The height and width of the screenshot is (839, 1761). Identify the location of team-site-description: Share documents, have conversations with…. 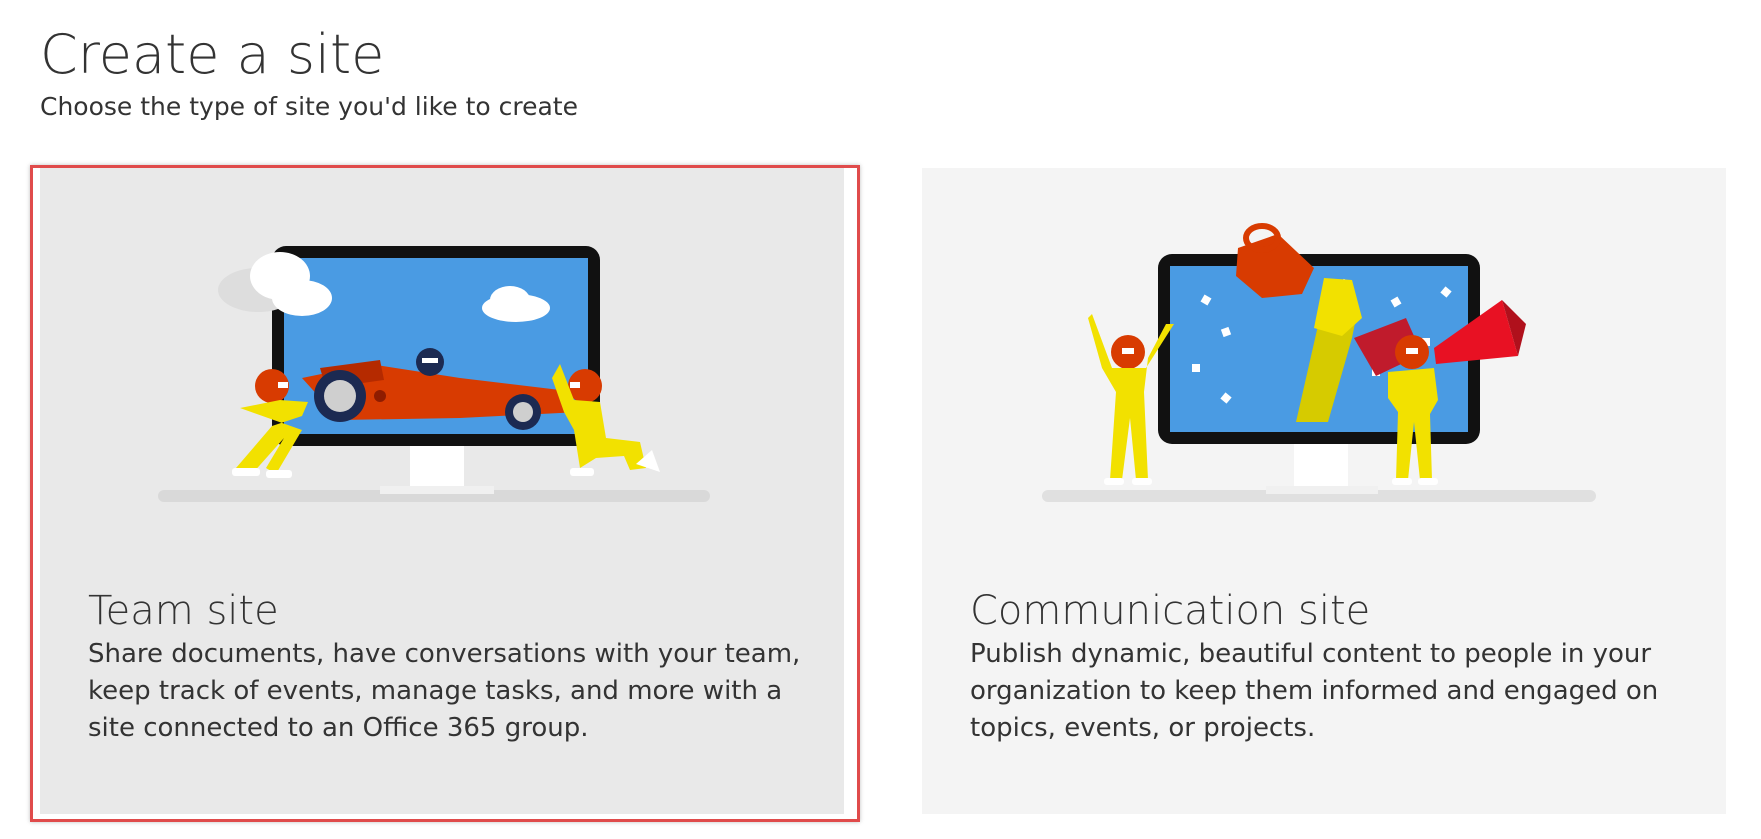
(444, 691).